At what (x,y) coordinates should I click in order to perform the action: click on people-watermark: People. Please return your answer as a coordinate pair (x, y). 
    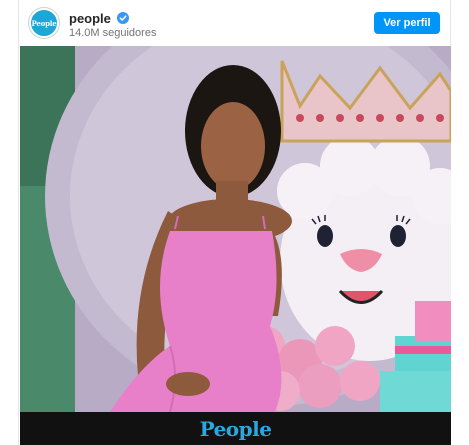
    Looking at the image, I should click on (235, 428).